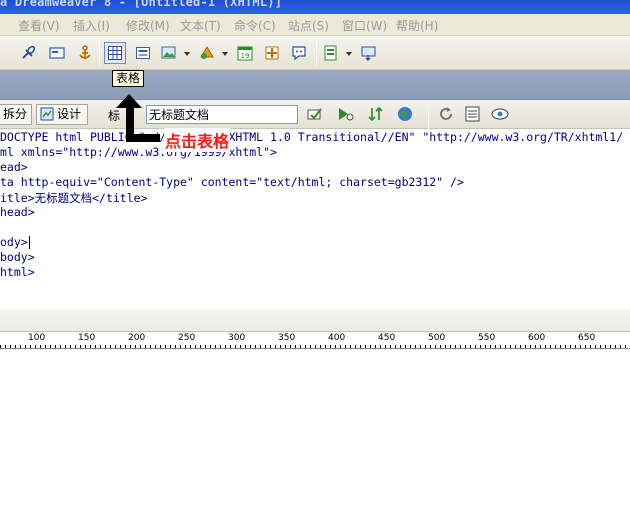 The height and width of the screenshot is (520, 630). What do you see at coordinates (74, 198) in the screenshot?
I see `code-line: itle>无标题文档</title>` at bounding box center [74, 198].